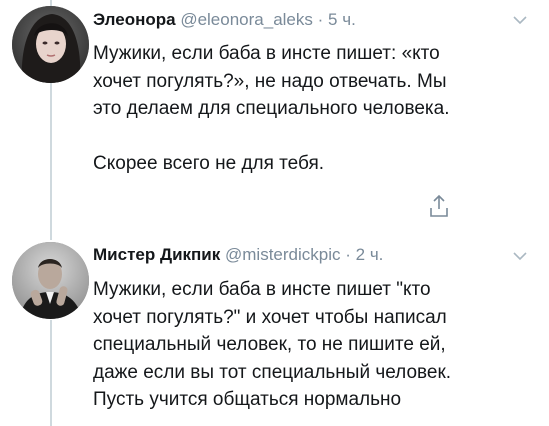 The width and height of the screenshot is (549, 426). I want to click on timestamp: 5 ч., so click(342, 19).